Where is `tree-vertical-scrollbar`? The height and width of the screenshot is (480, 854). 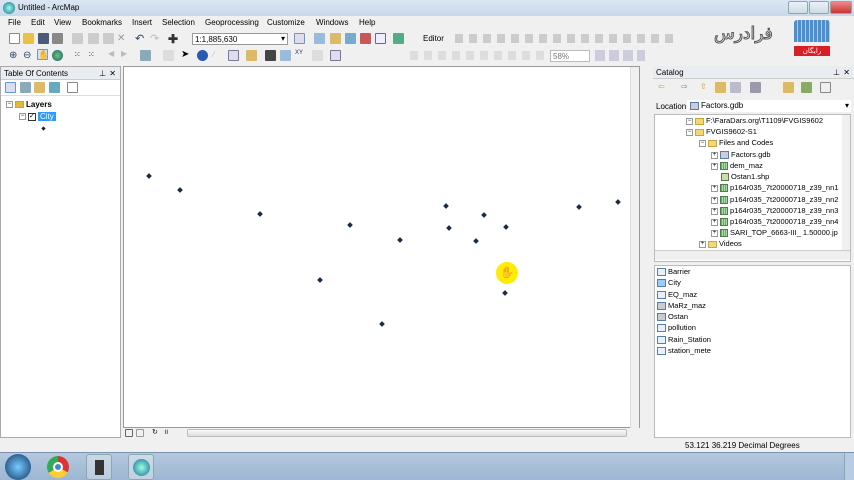 tree-vertical-scrollbar is located at coordinates (846, 182).